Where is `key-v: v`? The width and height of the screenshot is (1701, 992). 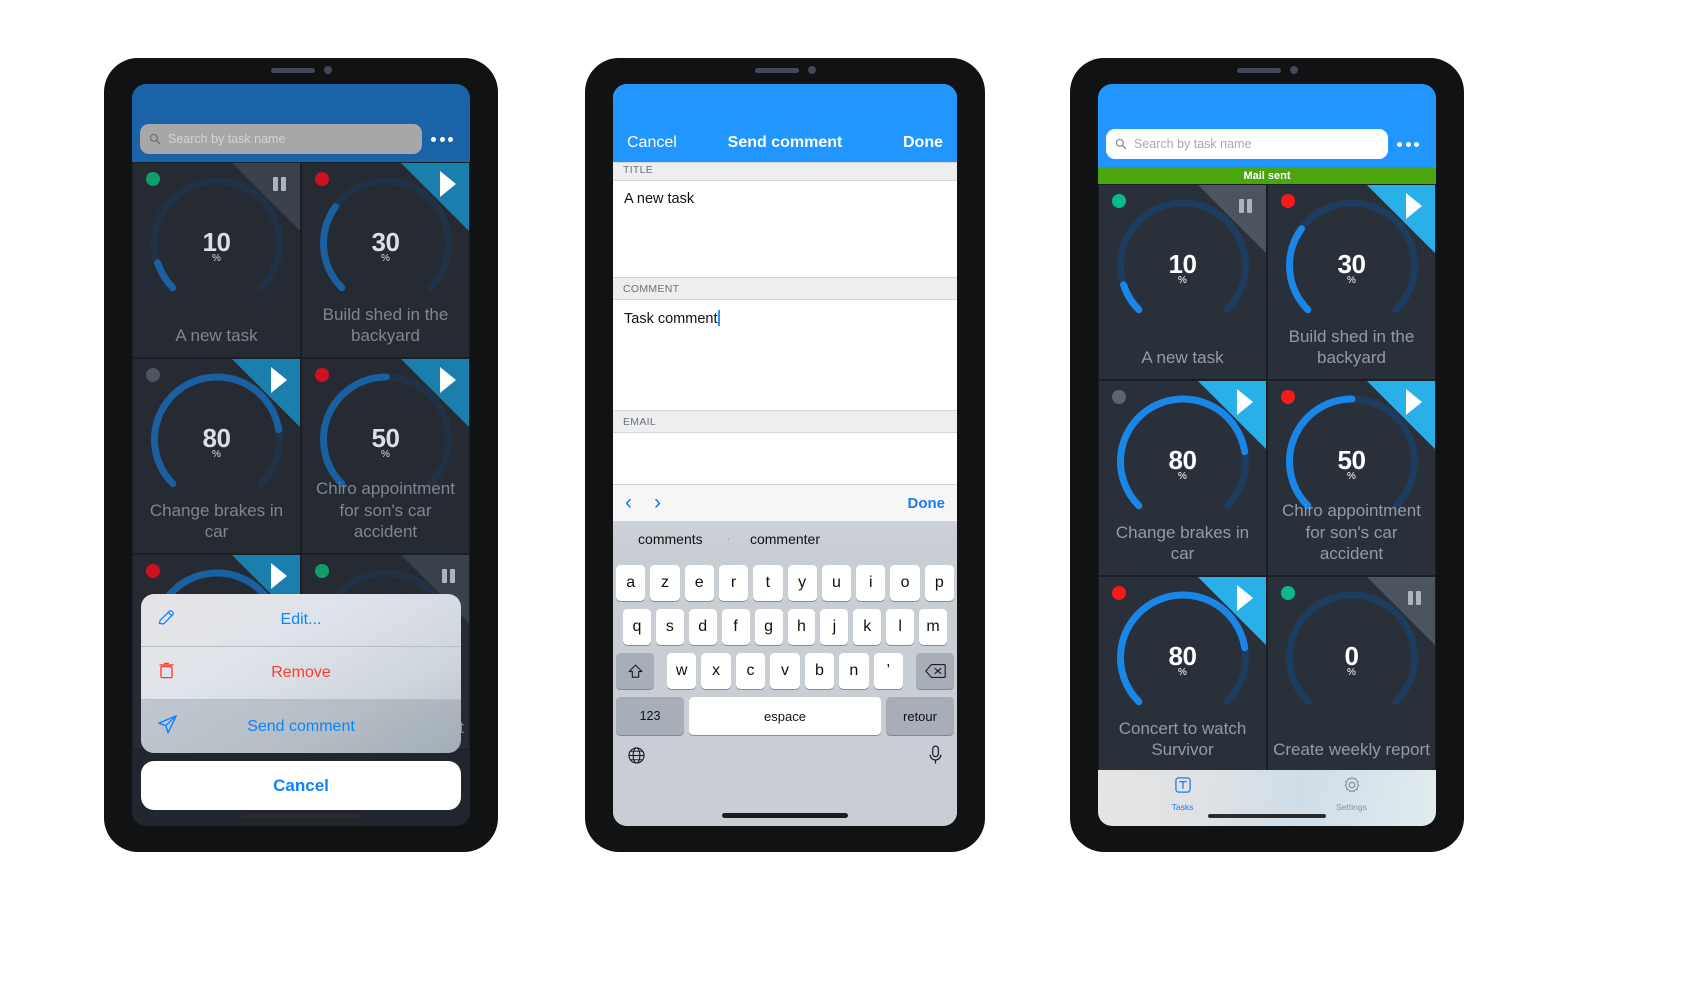 key-v: v is located at coordinates (785, 671).